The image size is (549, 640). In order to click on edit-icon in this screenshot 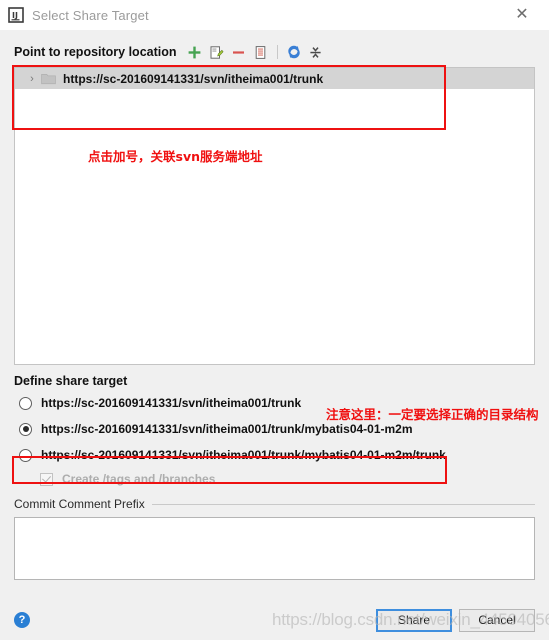, I will do `click(217, 52)`.